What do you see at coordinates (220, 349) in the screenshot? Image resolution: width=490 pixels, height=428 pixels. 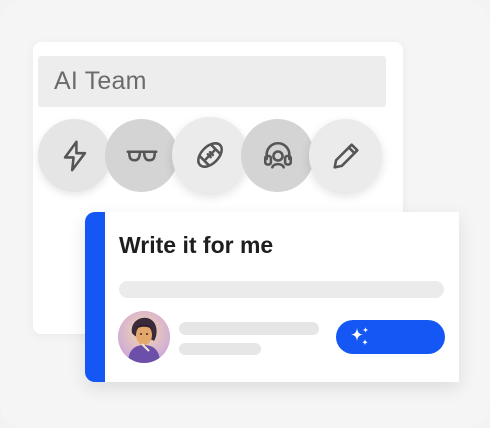 I see `placeholder-line-subtitle` at bounding box center [220, 349].